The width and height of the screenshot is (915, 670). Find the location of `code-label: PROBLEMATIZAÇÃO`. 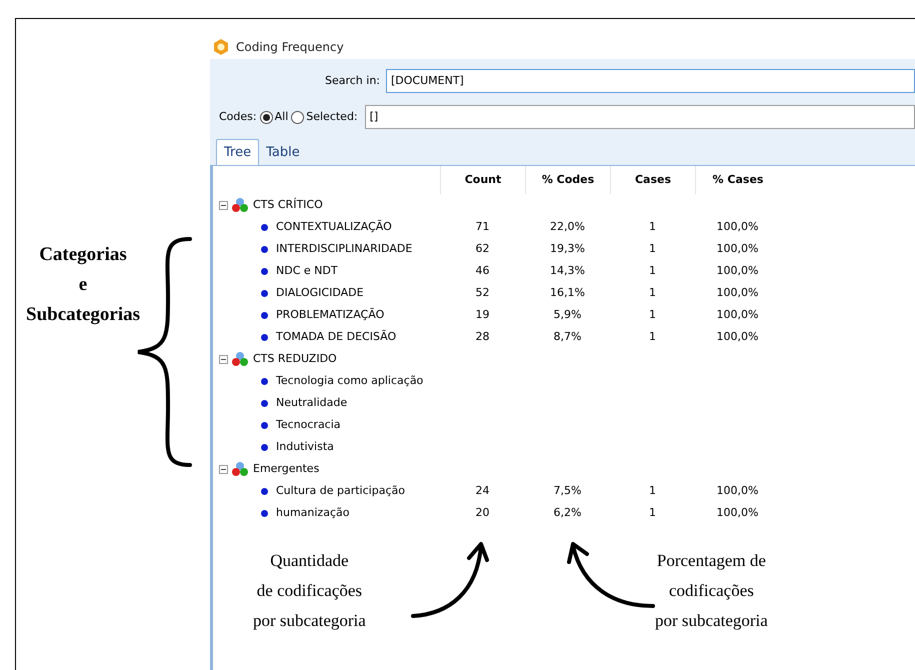

code-label: PROBLEMATIZAÇÃO is located at coordinates (330, 315).